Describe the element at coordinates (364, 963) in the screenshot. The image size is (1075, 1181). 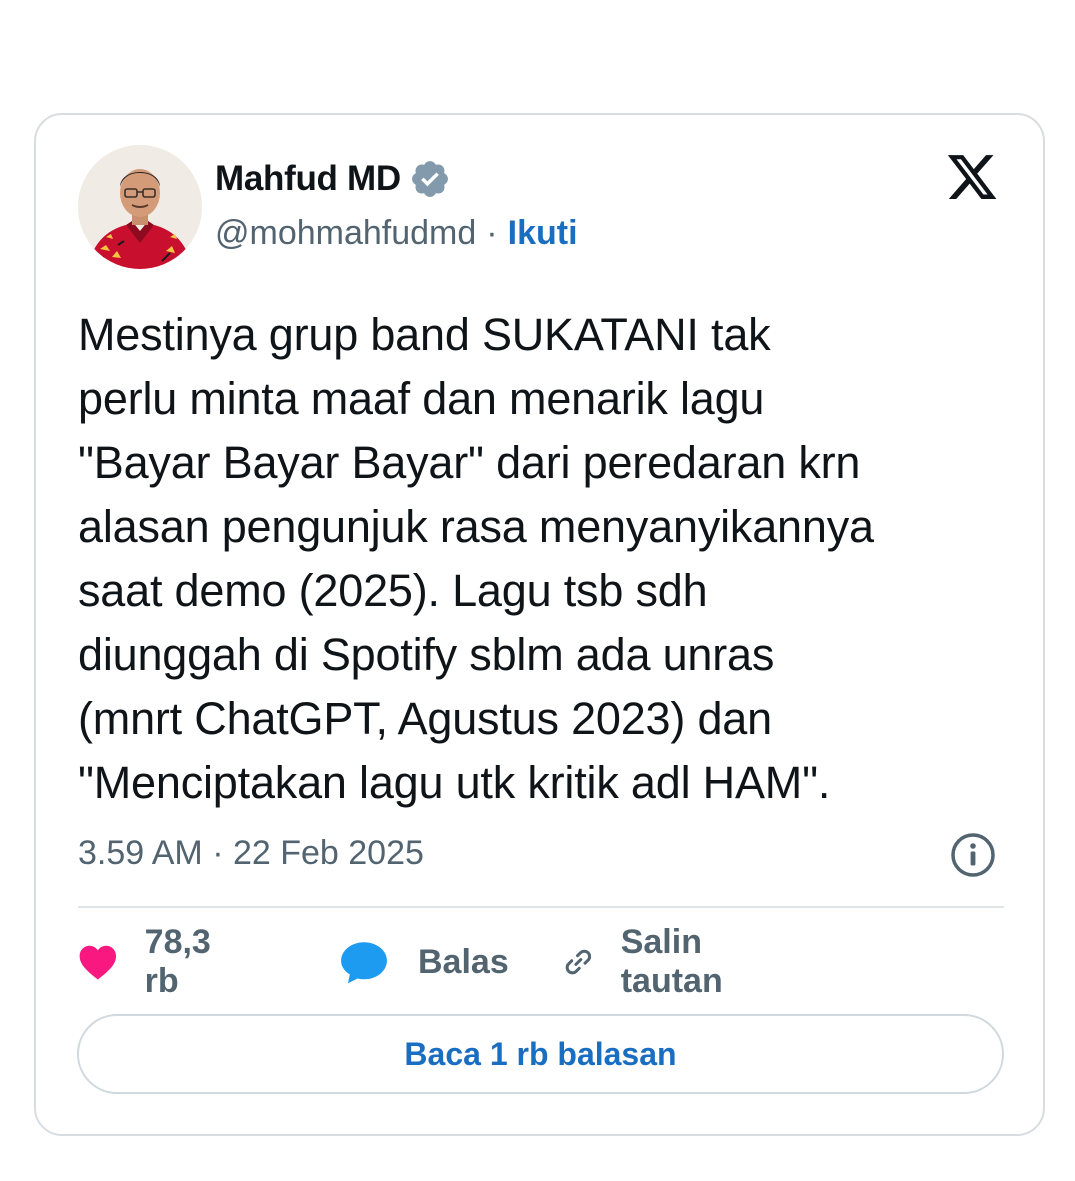
I see `reply-bubble-icon` at that location.